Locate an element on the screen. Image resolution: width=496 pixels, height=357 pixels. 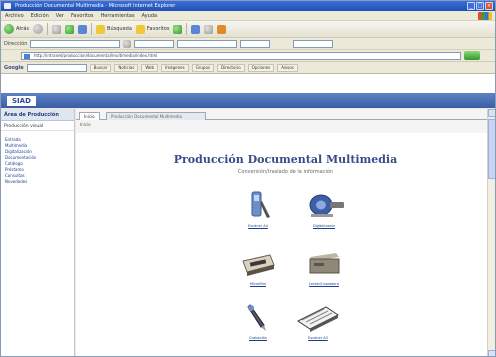
scroll-thumb is located at coordinates (491, 149).